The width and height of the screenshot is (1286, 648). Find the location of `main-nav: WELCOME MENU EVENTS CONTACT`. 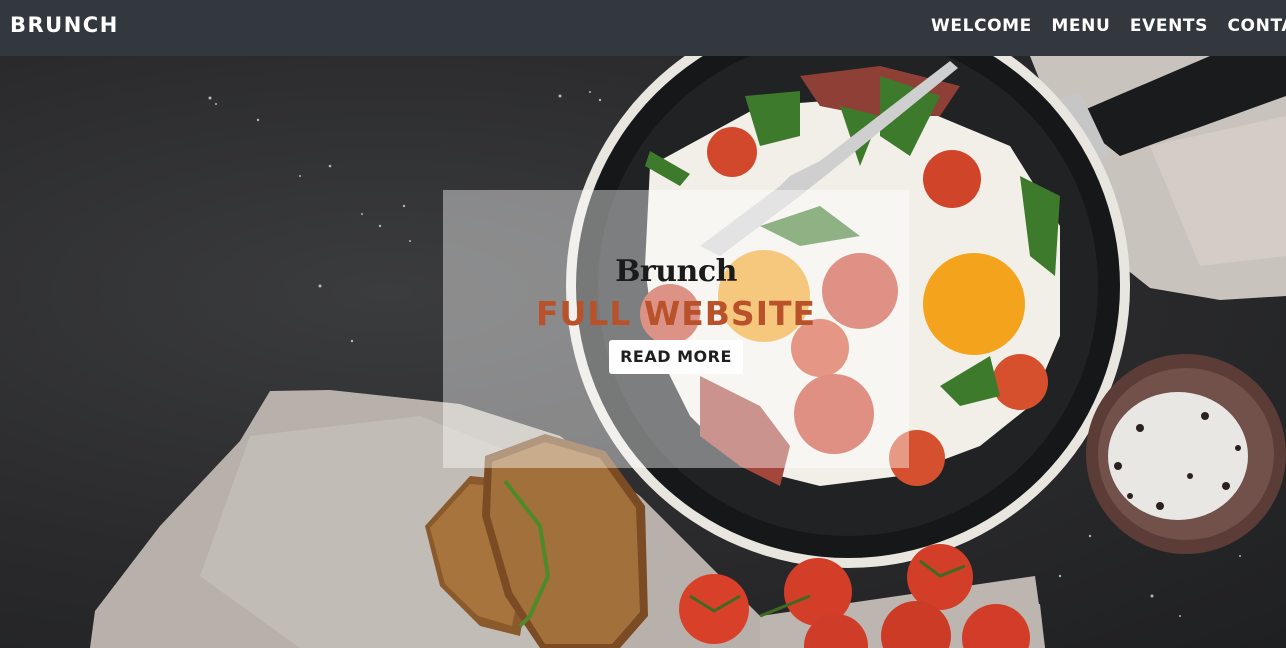

main-nav: WELCOME MENU EVENTS CONTACT is located at coordinates (1108, 26).